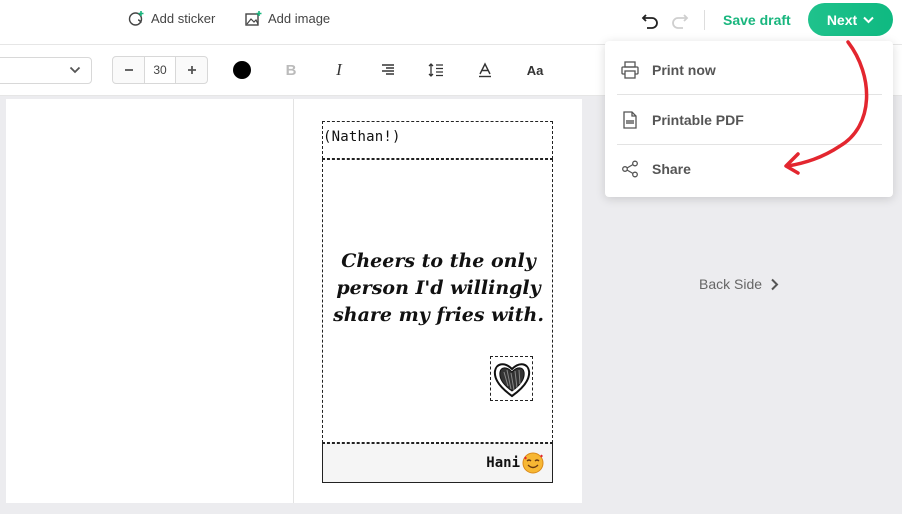 The height and width of the screenshot is (514, 902). I want to click on printer-icon, so click(630, 70).